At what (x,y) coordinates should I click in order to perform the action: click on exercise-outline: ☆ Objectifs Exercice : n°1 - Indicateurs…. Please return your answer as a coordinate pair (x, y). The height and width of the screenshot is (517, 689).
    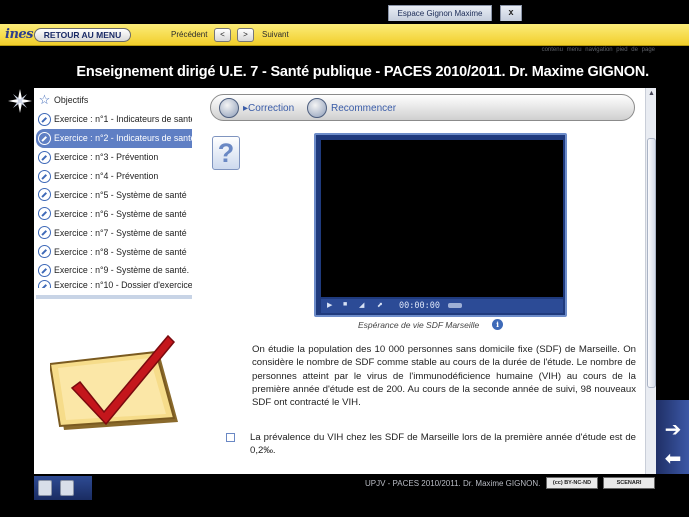
    Looking at the image, I should click on (114, 195).